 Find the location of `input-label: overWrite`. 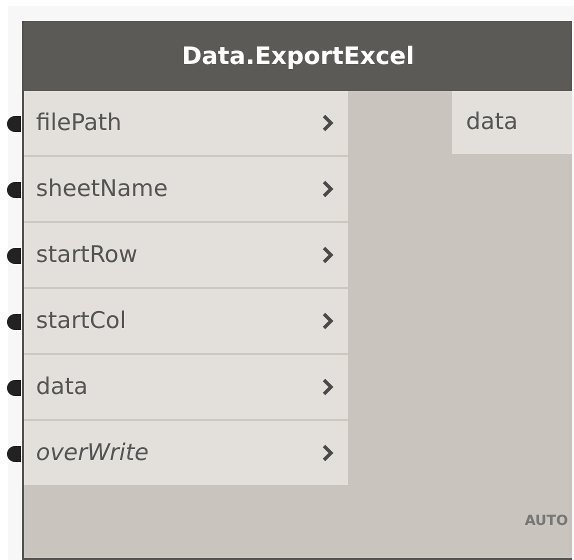

input-label: overWrite is located at coordinates (92, 453).